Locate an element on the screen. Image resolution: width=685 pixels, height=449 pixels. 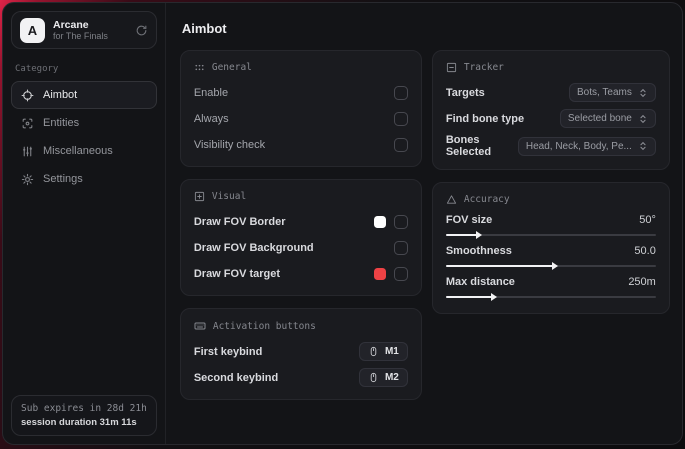
sidebar-item-miscellaneous: Miscellaneous is located at coordinates (84, 151).